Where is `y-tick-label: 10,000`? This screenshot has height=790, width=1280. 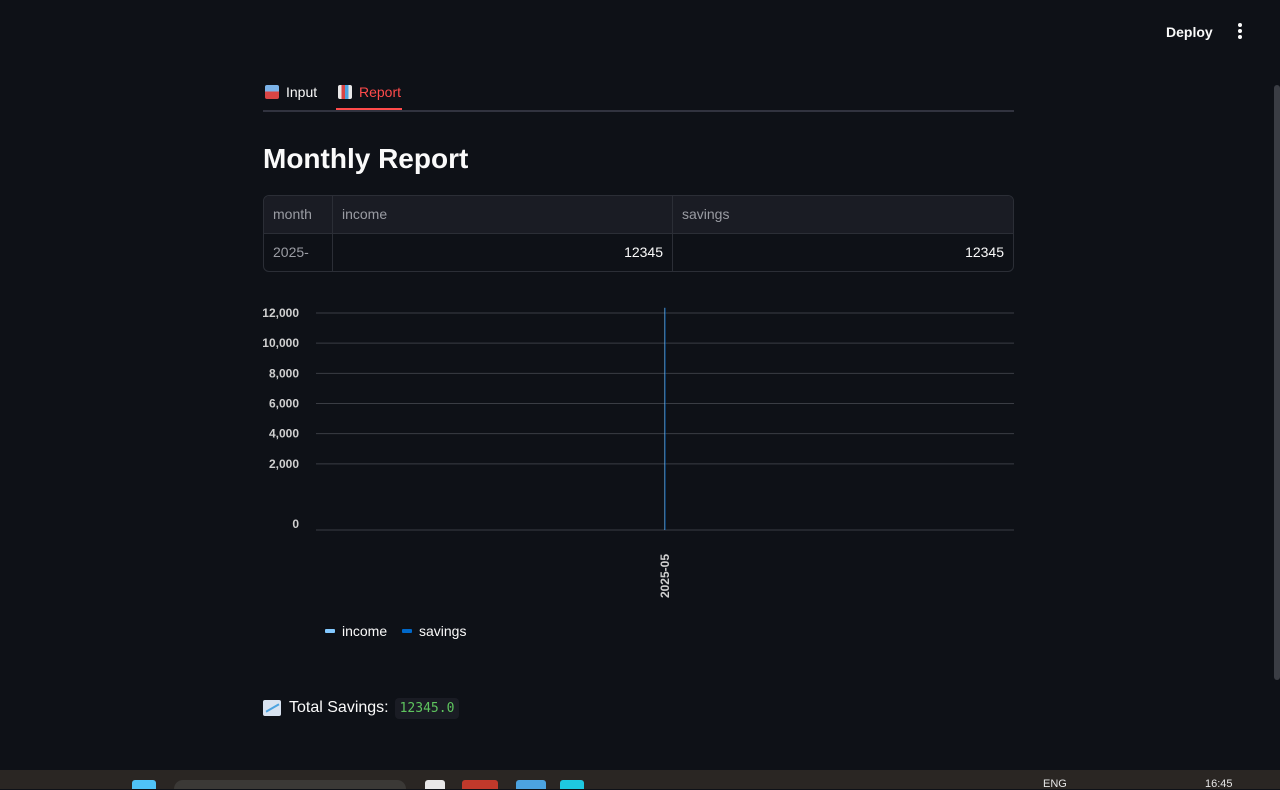 y-tick-label: 10,000 is located at coordinates (281, 343).